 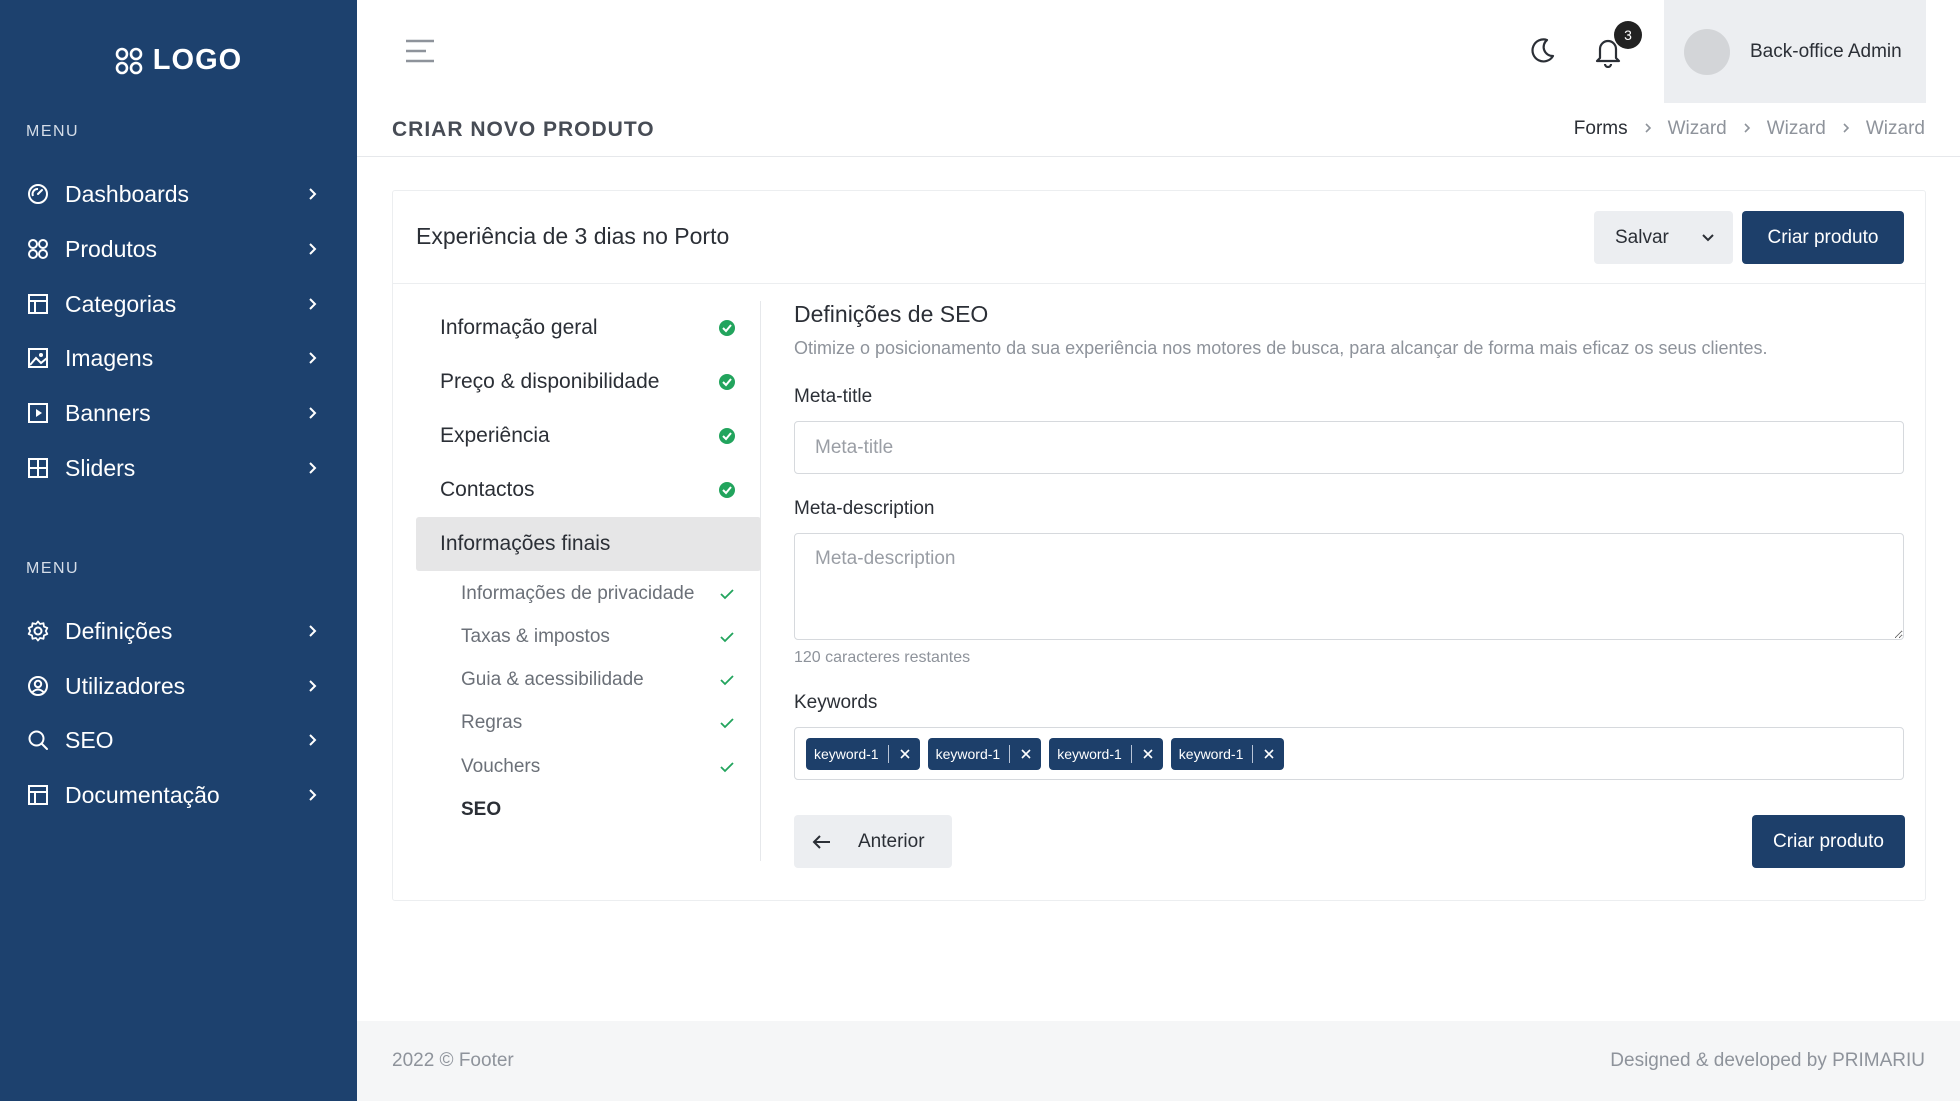 I want to click on step-preco-disponibilidade: Preço & disponibilidade, so click(x=588, y=382).